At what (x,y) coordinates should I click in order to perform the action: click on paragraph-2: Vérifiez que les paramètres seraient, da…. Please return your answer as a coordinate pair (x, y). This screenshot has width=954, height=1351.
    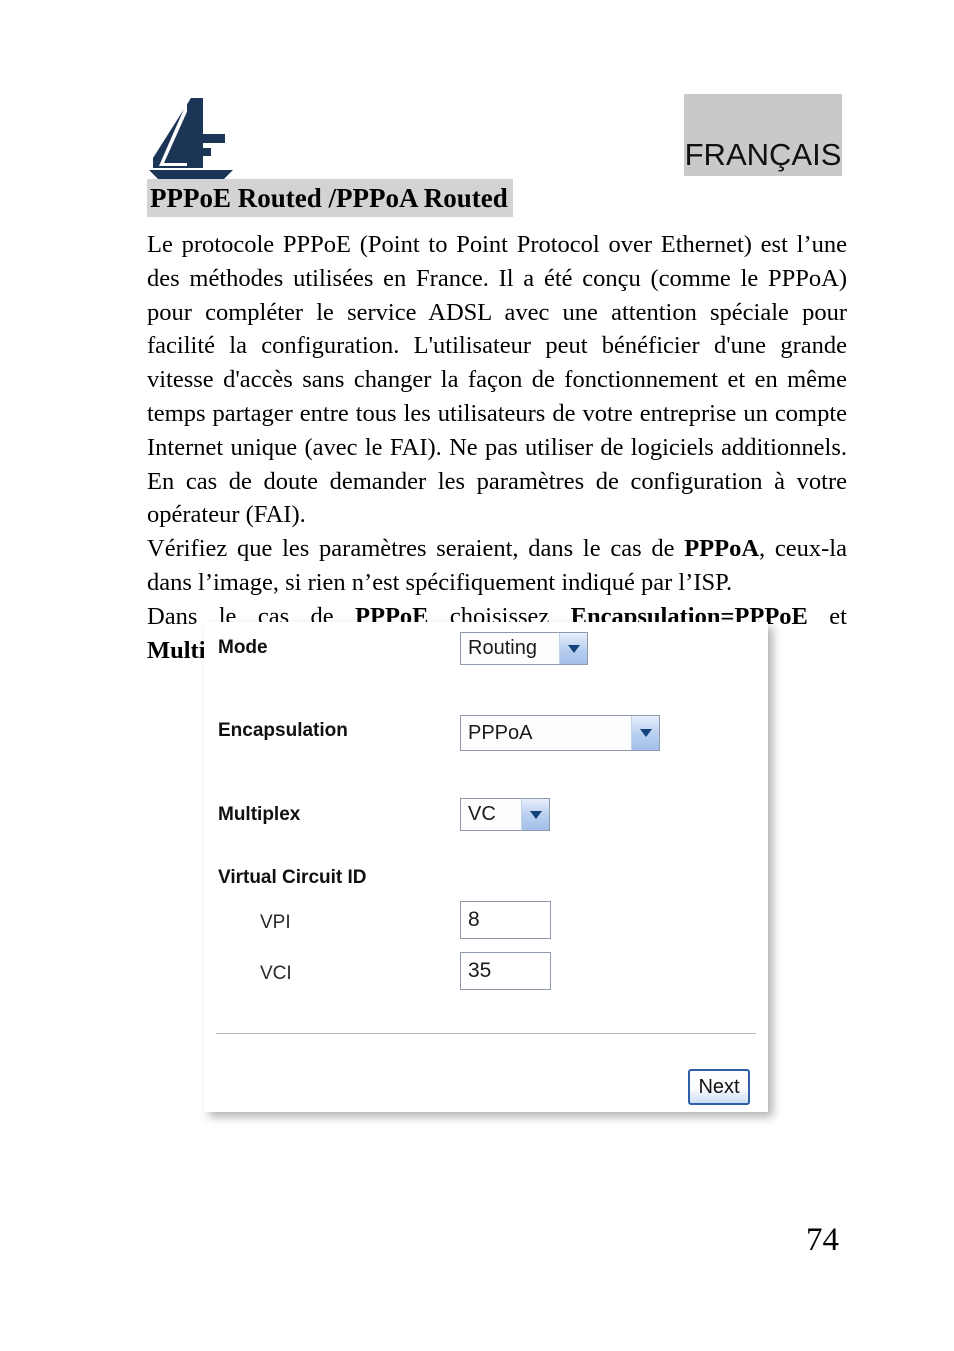
    Looking at the image, I should click on (497, 566).